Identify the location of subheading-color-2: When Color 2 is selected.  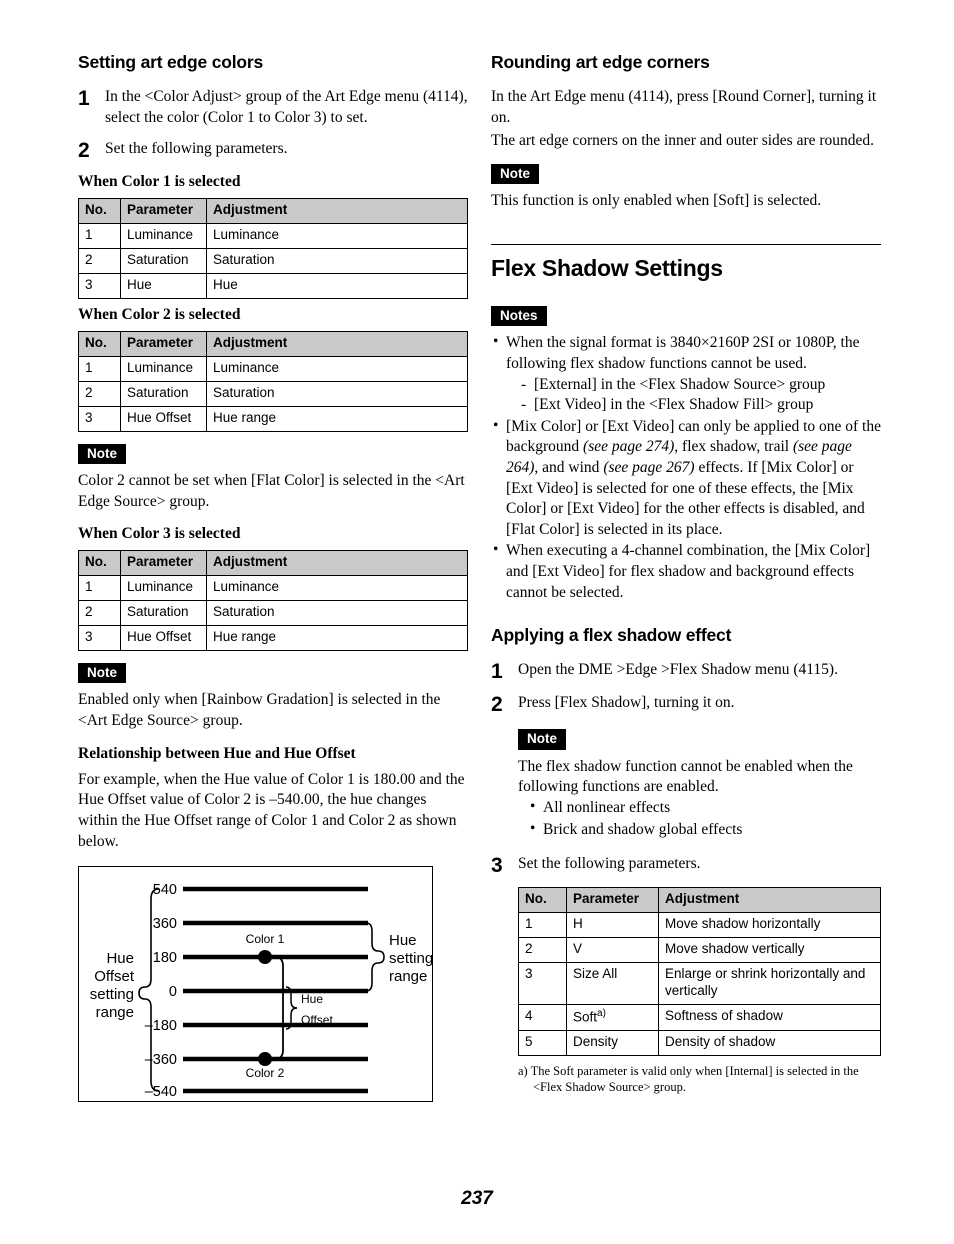
(159, 314).